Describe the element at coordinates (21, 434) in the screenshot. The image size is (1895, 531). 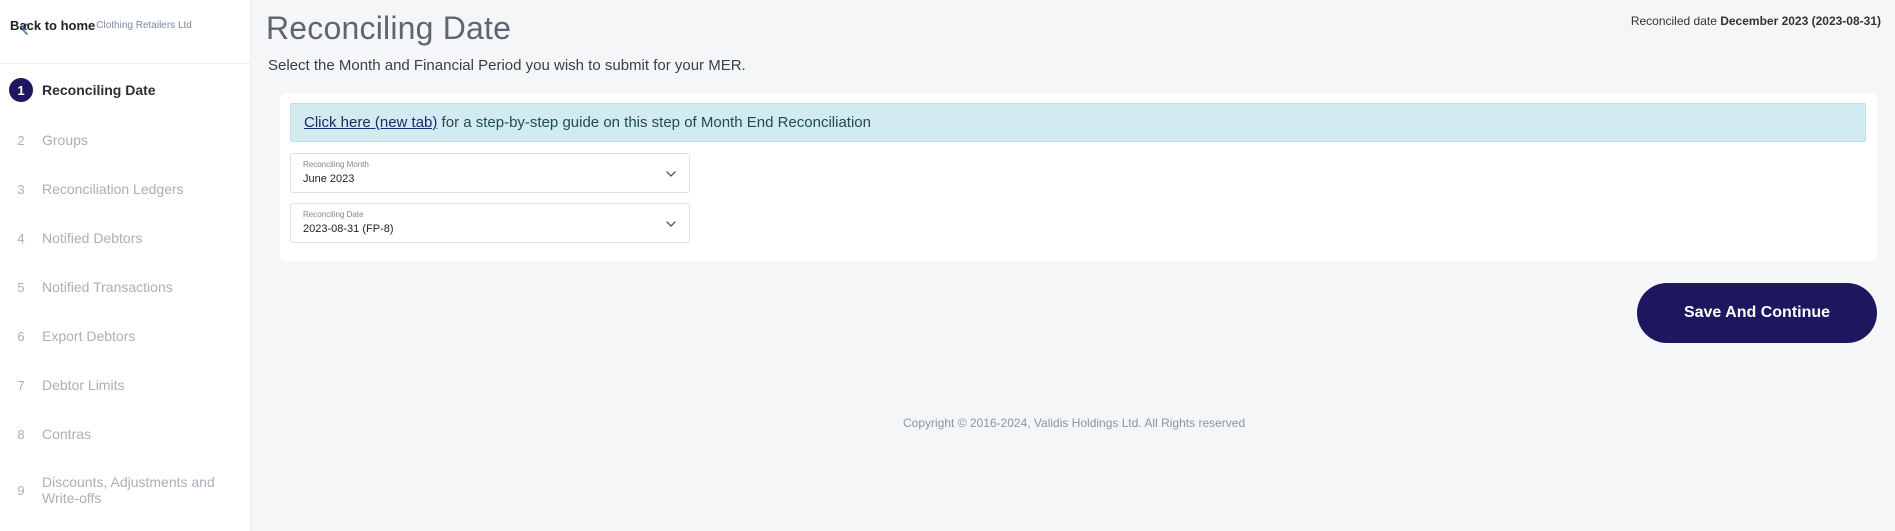
I see `step-number: 8` at that location.